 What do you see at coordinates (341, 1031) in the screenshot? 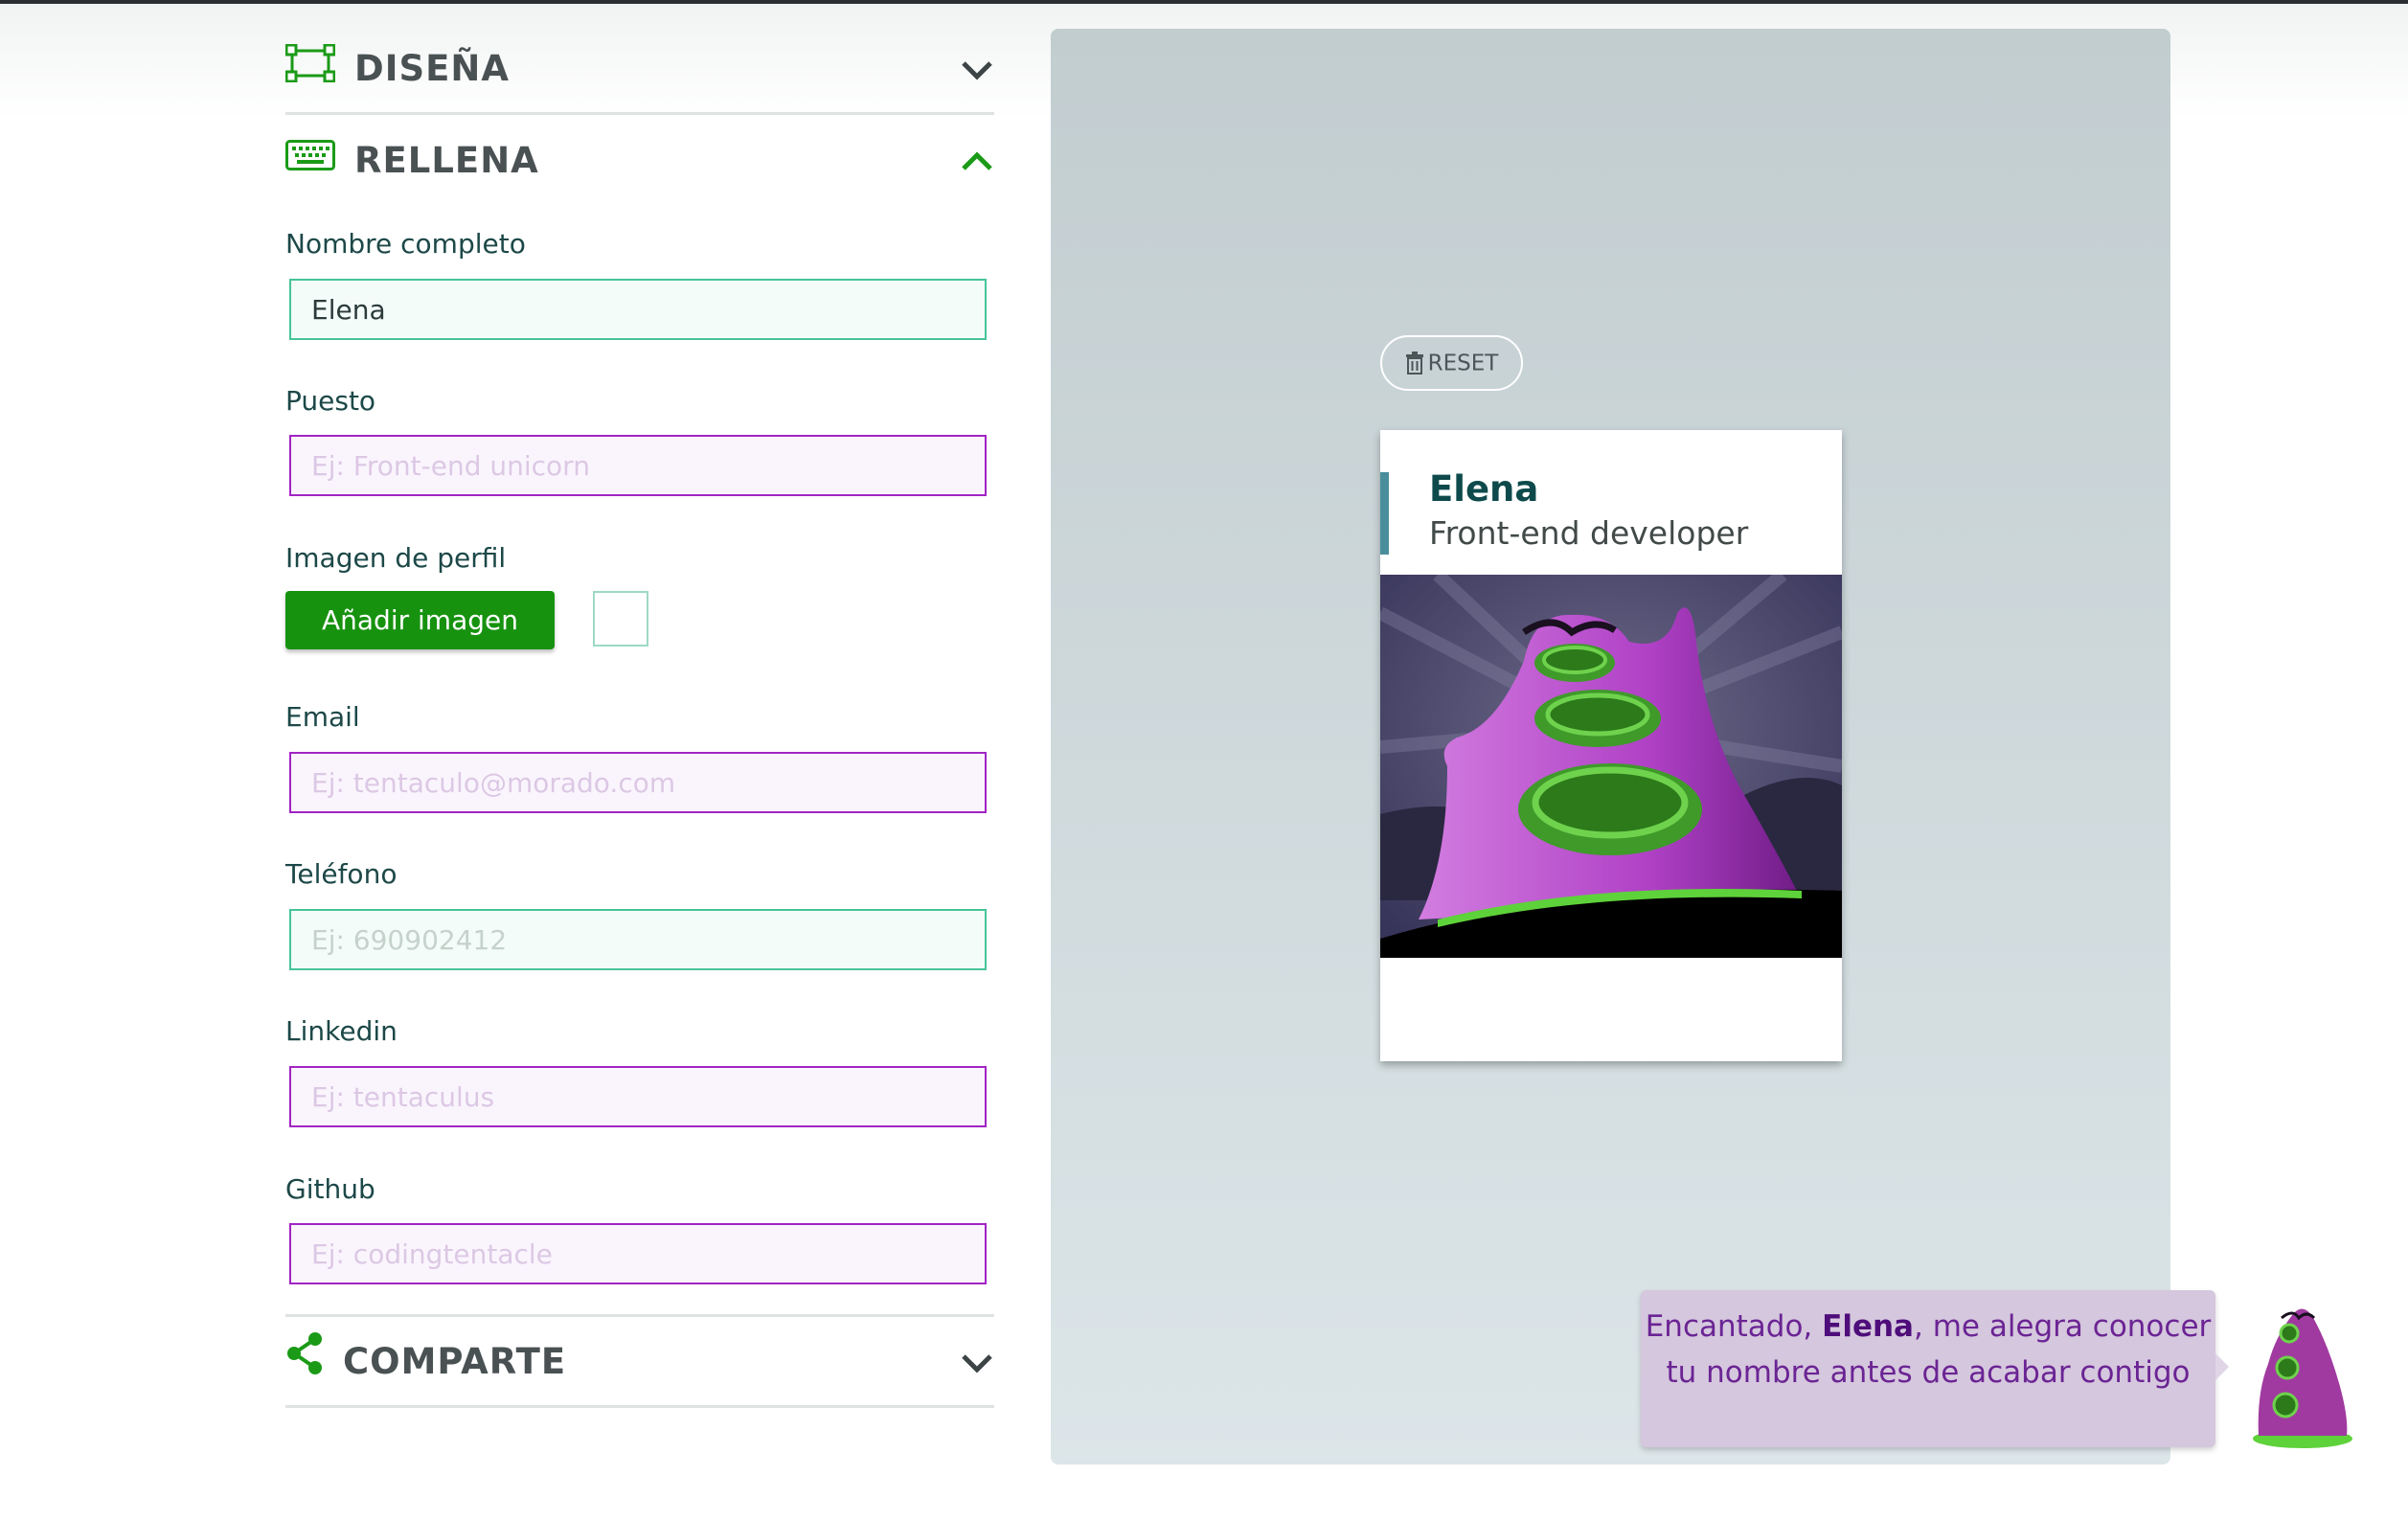
I see `linkedin-label: Linkedin` at bounding box center [341, 1031].